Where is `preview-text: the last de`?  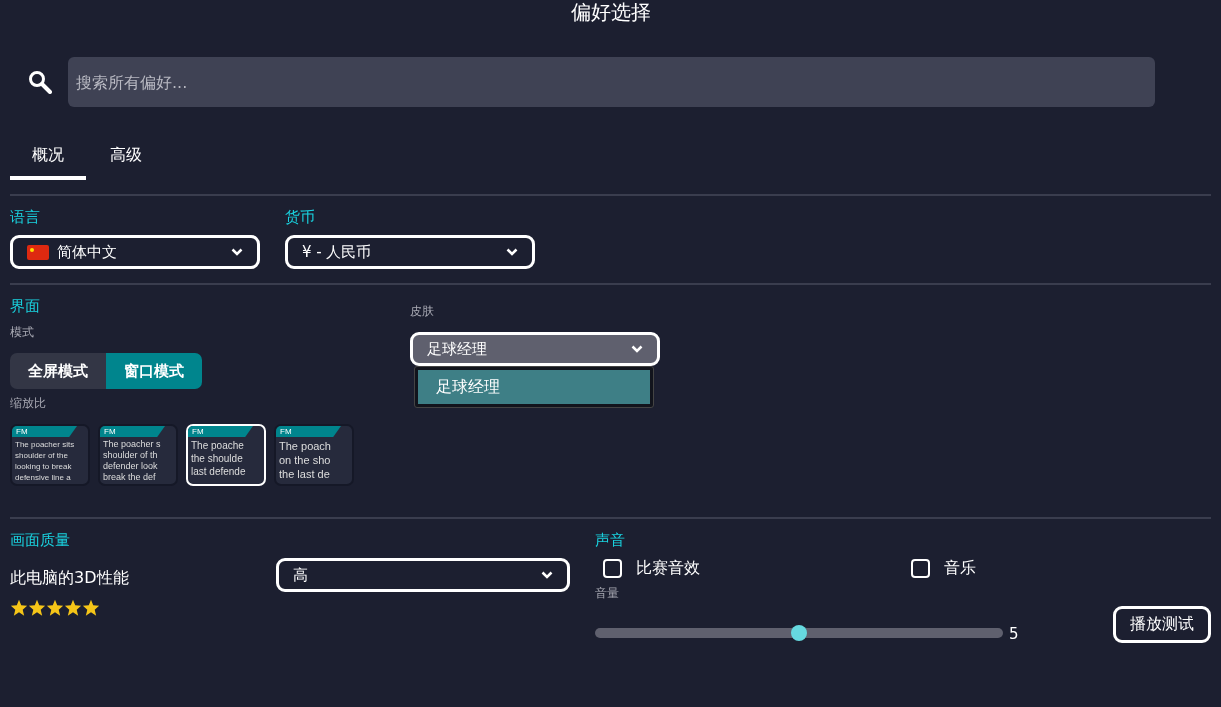
preview-text: the last de is located at coordinates (304, 474).